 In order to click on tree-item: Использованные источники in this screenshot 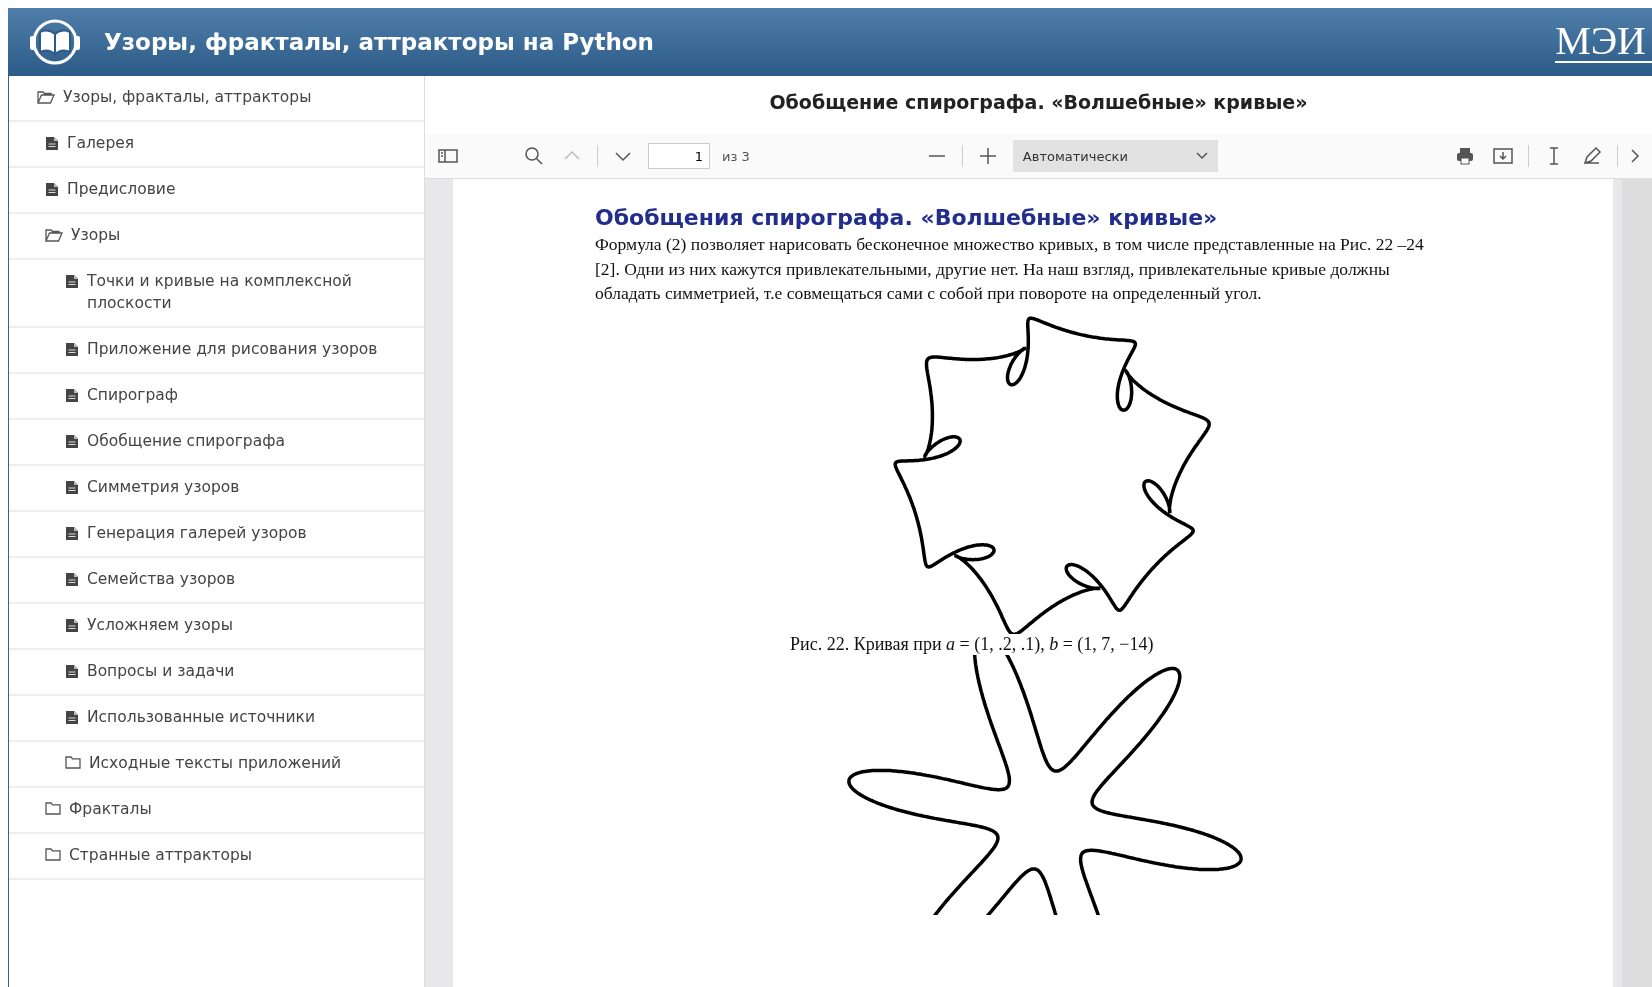, I will do `click(216, 719)`.